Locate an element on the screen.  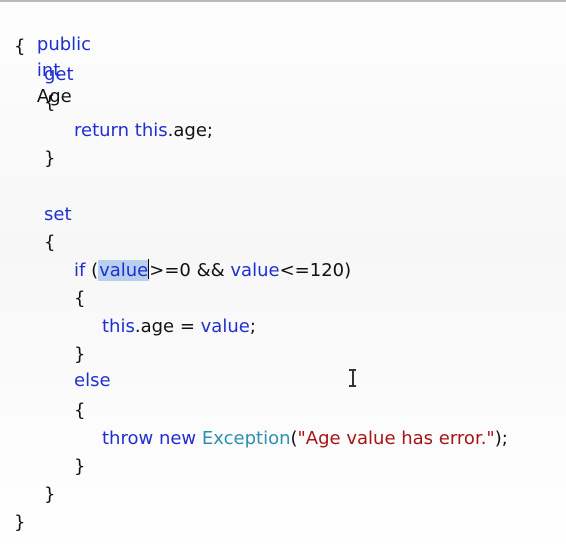
code-line-else: else is located at coordinates (92, 381).